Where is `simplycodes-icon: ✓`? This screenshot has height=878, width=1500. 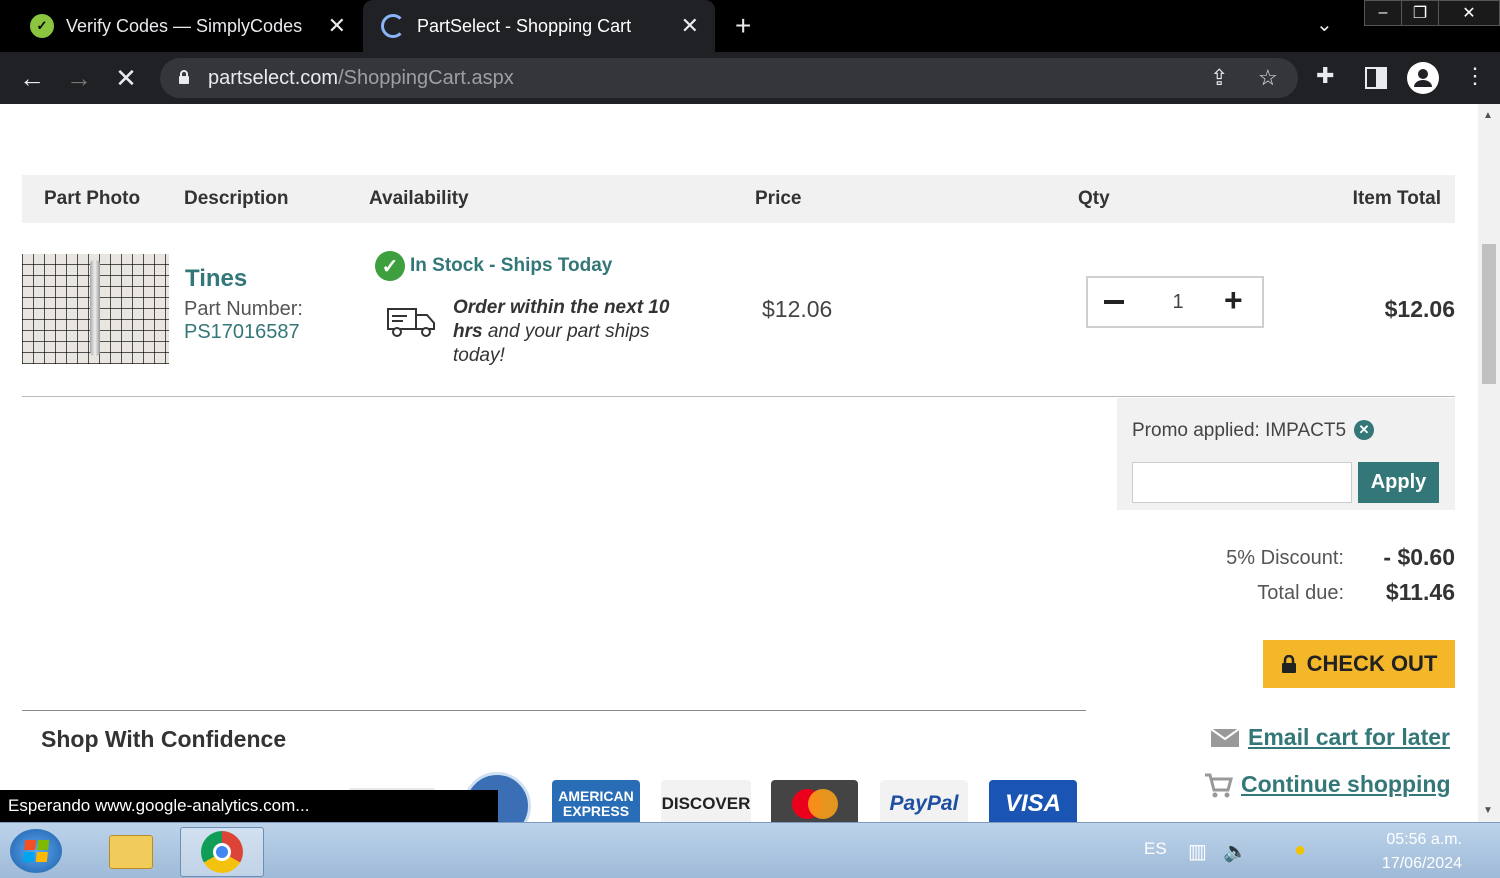 simplycodes-icon: ✓ is located at coordinates (42, 26).